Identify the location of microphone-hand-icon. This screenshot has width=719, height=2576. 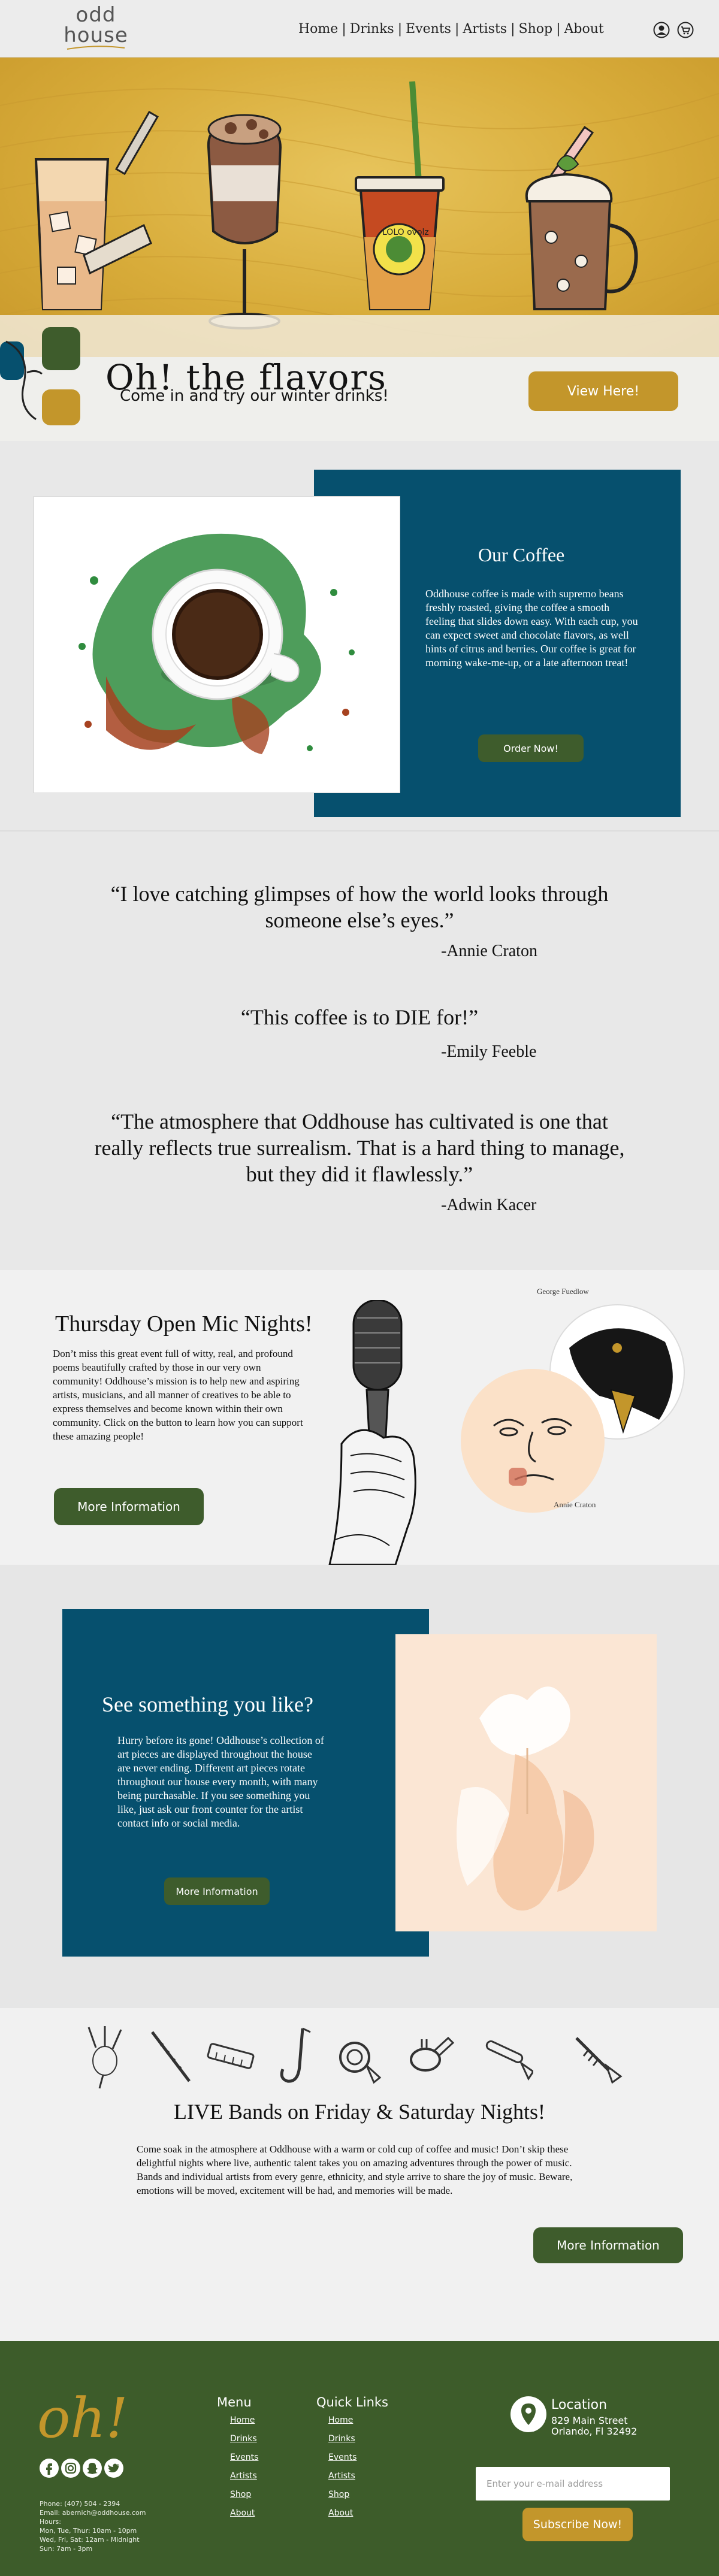
(372, 1432).